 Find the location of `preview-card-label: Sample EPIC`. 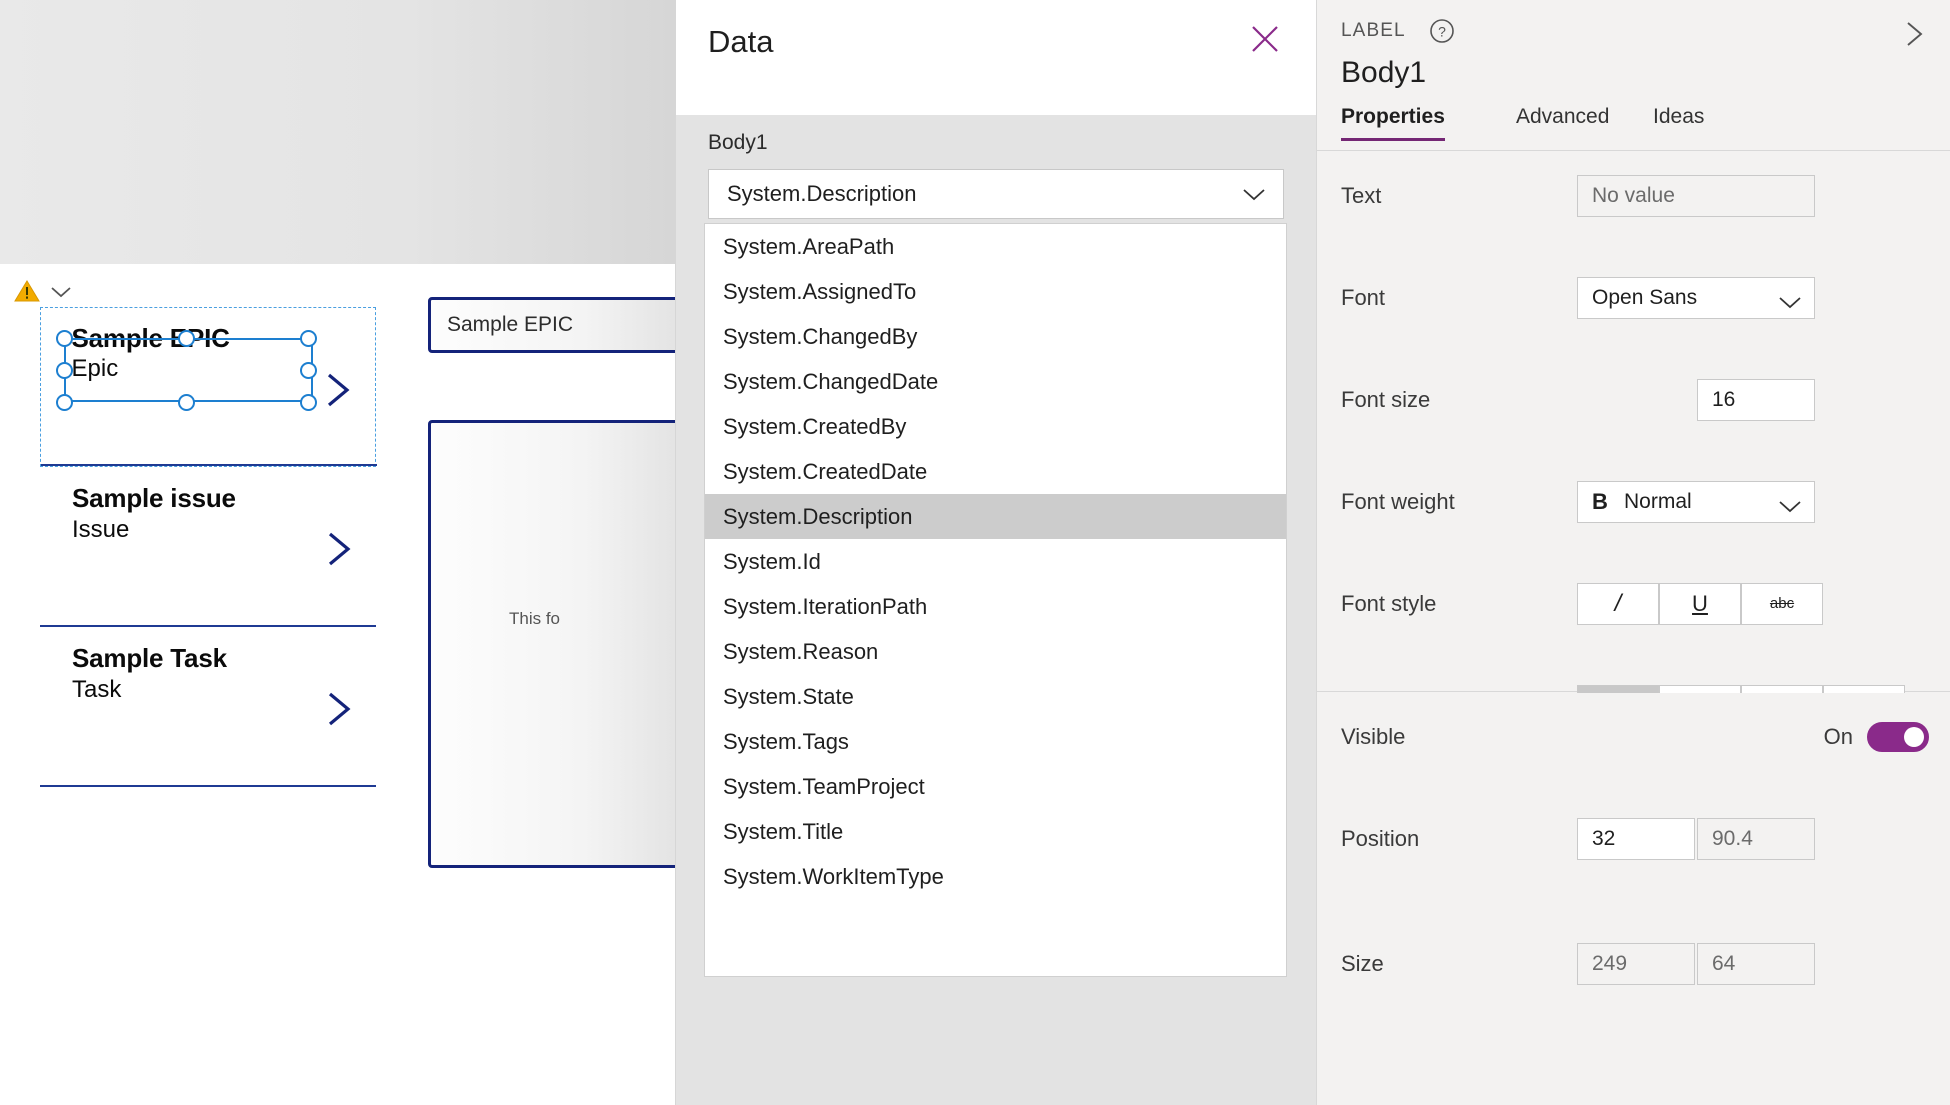

preview-card-label: Sample EPIC is located at coordinates (510, 324).